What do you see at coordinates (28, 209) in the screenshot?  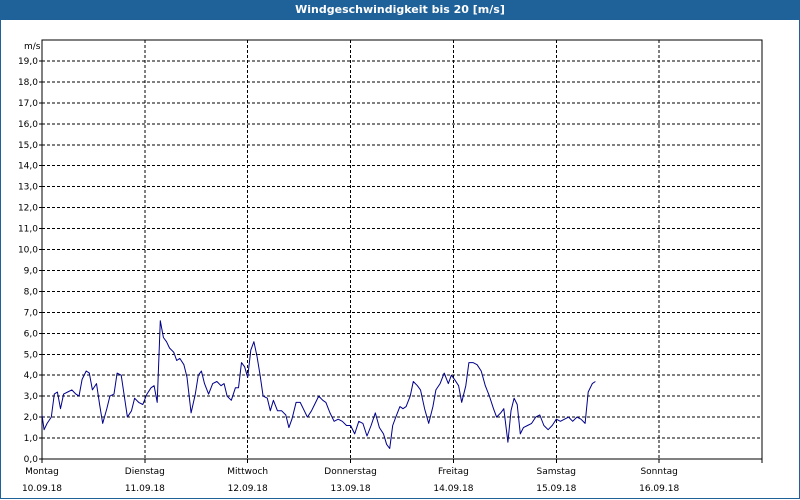 I see `y-tick-label: 12,0` at bounding box center [28, 209].